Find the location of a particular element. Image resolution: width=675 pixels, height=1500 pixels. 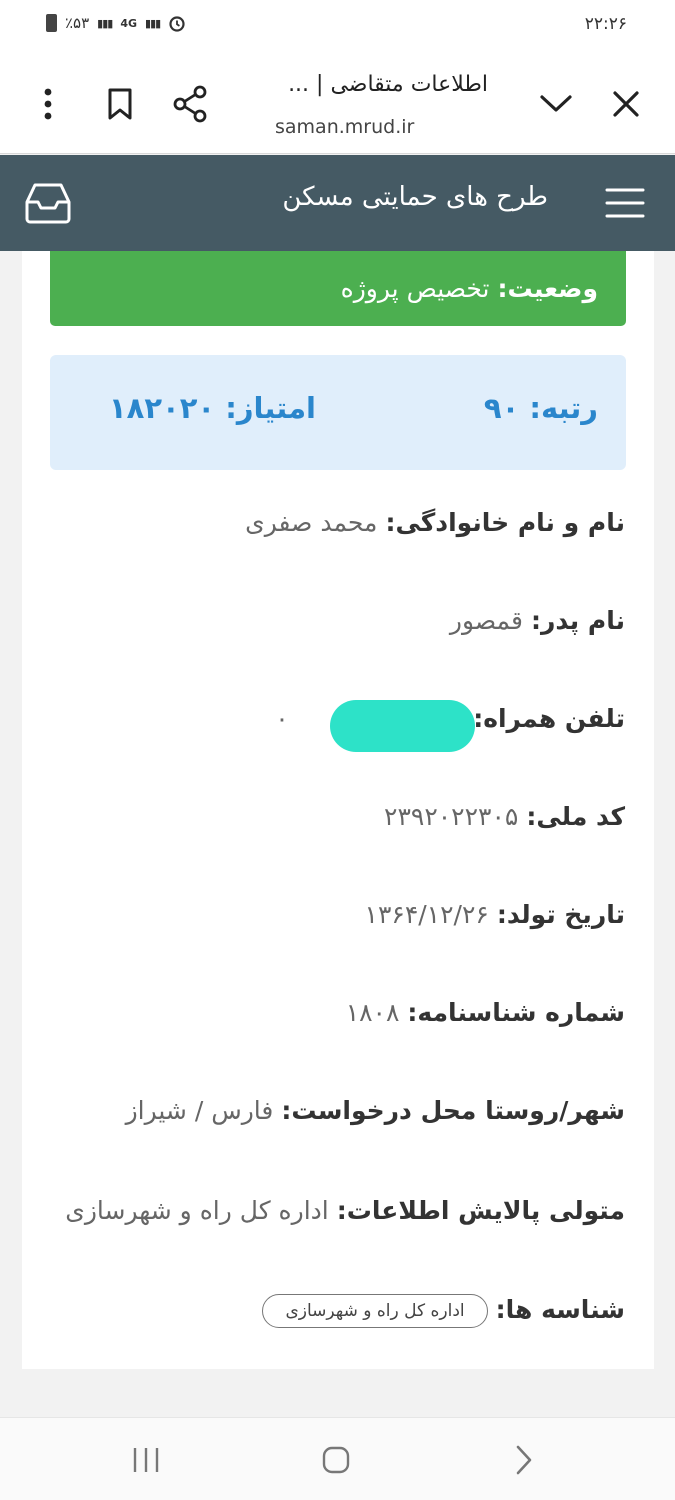

rank-value: ۹۰ is located at coordinates (501, 408).